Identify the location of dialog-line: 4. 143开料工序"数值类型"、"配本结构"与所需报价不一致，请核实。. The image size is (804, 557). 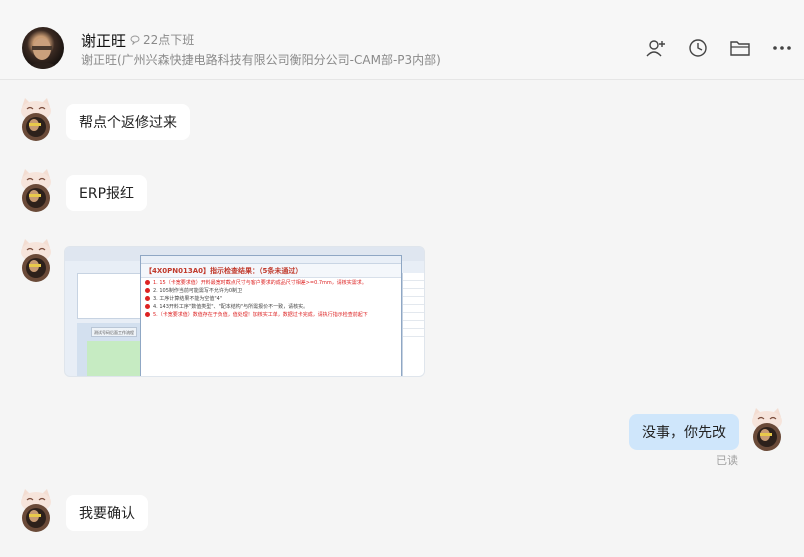
(271, 306).